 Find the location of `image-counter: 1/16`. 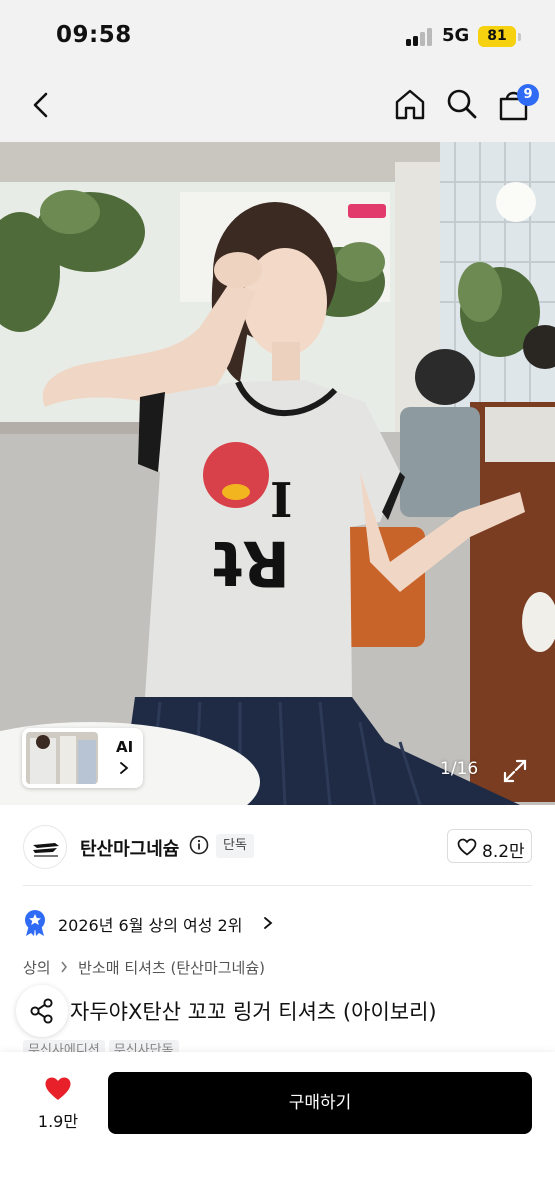

image-counter: 1/16 is located at coordinates (459, 769).